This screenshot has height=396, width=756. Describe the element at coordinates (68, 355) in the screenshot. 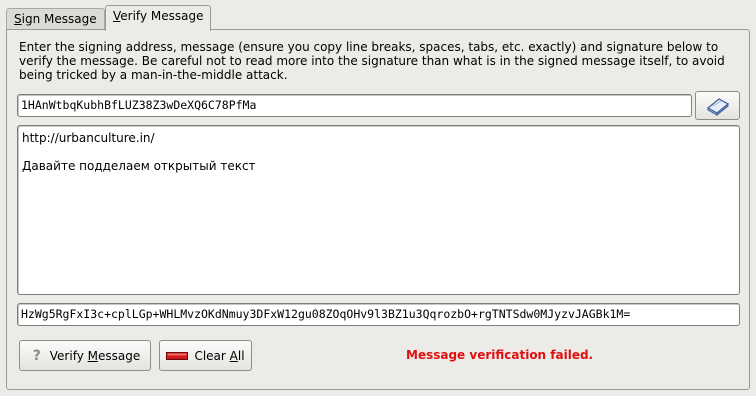

I see `verify-label-prefix: Verify` at that location.